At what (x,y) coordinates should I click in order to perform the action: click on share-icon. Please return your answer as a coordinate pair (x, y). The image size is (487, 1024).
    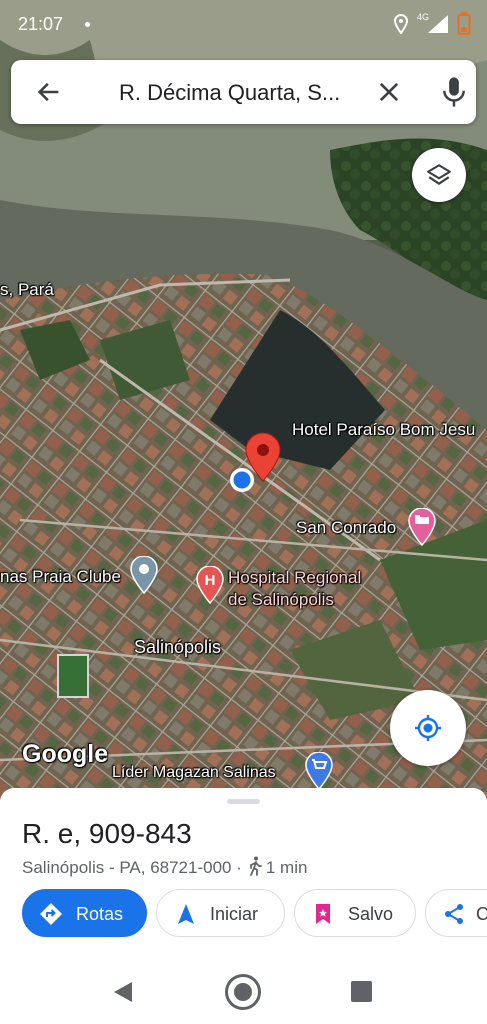
    Looking at the image, I should click on (454, 914).